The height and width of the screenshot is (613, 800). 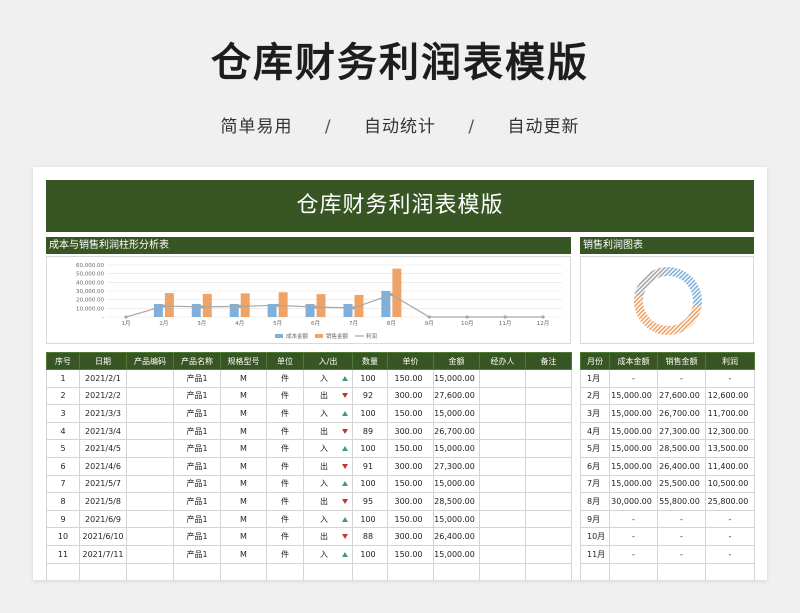 I want to click on summary-cell-month: 6月, so click(x=595, y=466).